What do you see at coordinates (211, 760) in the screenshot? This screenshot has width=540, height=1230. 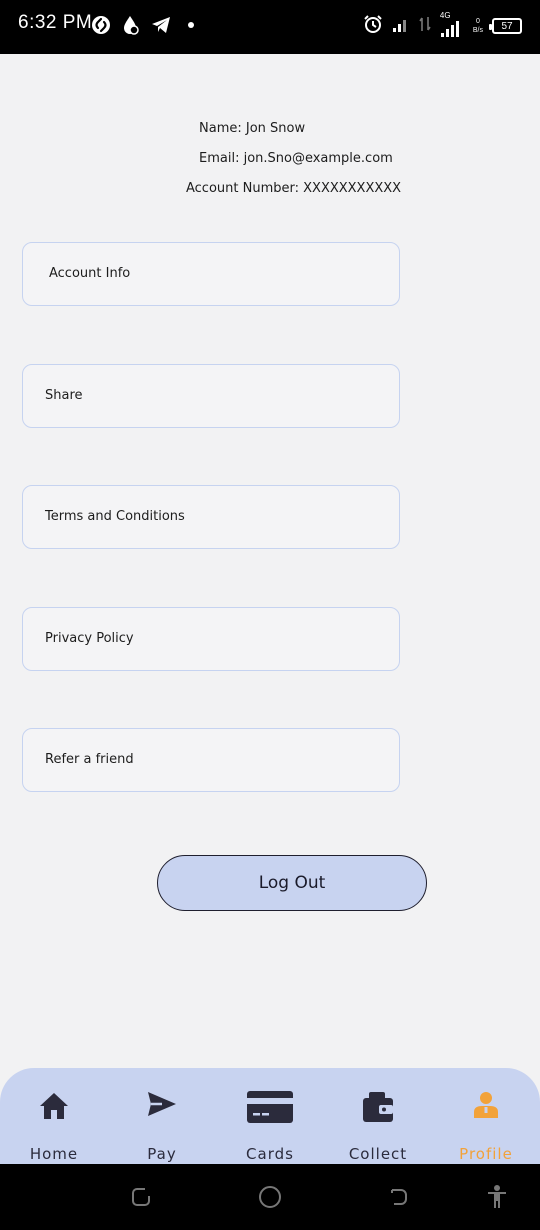 I see `menu-item-refer-friend: Refer a friend` at bounding box center [211, 760].